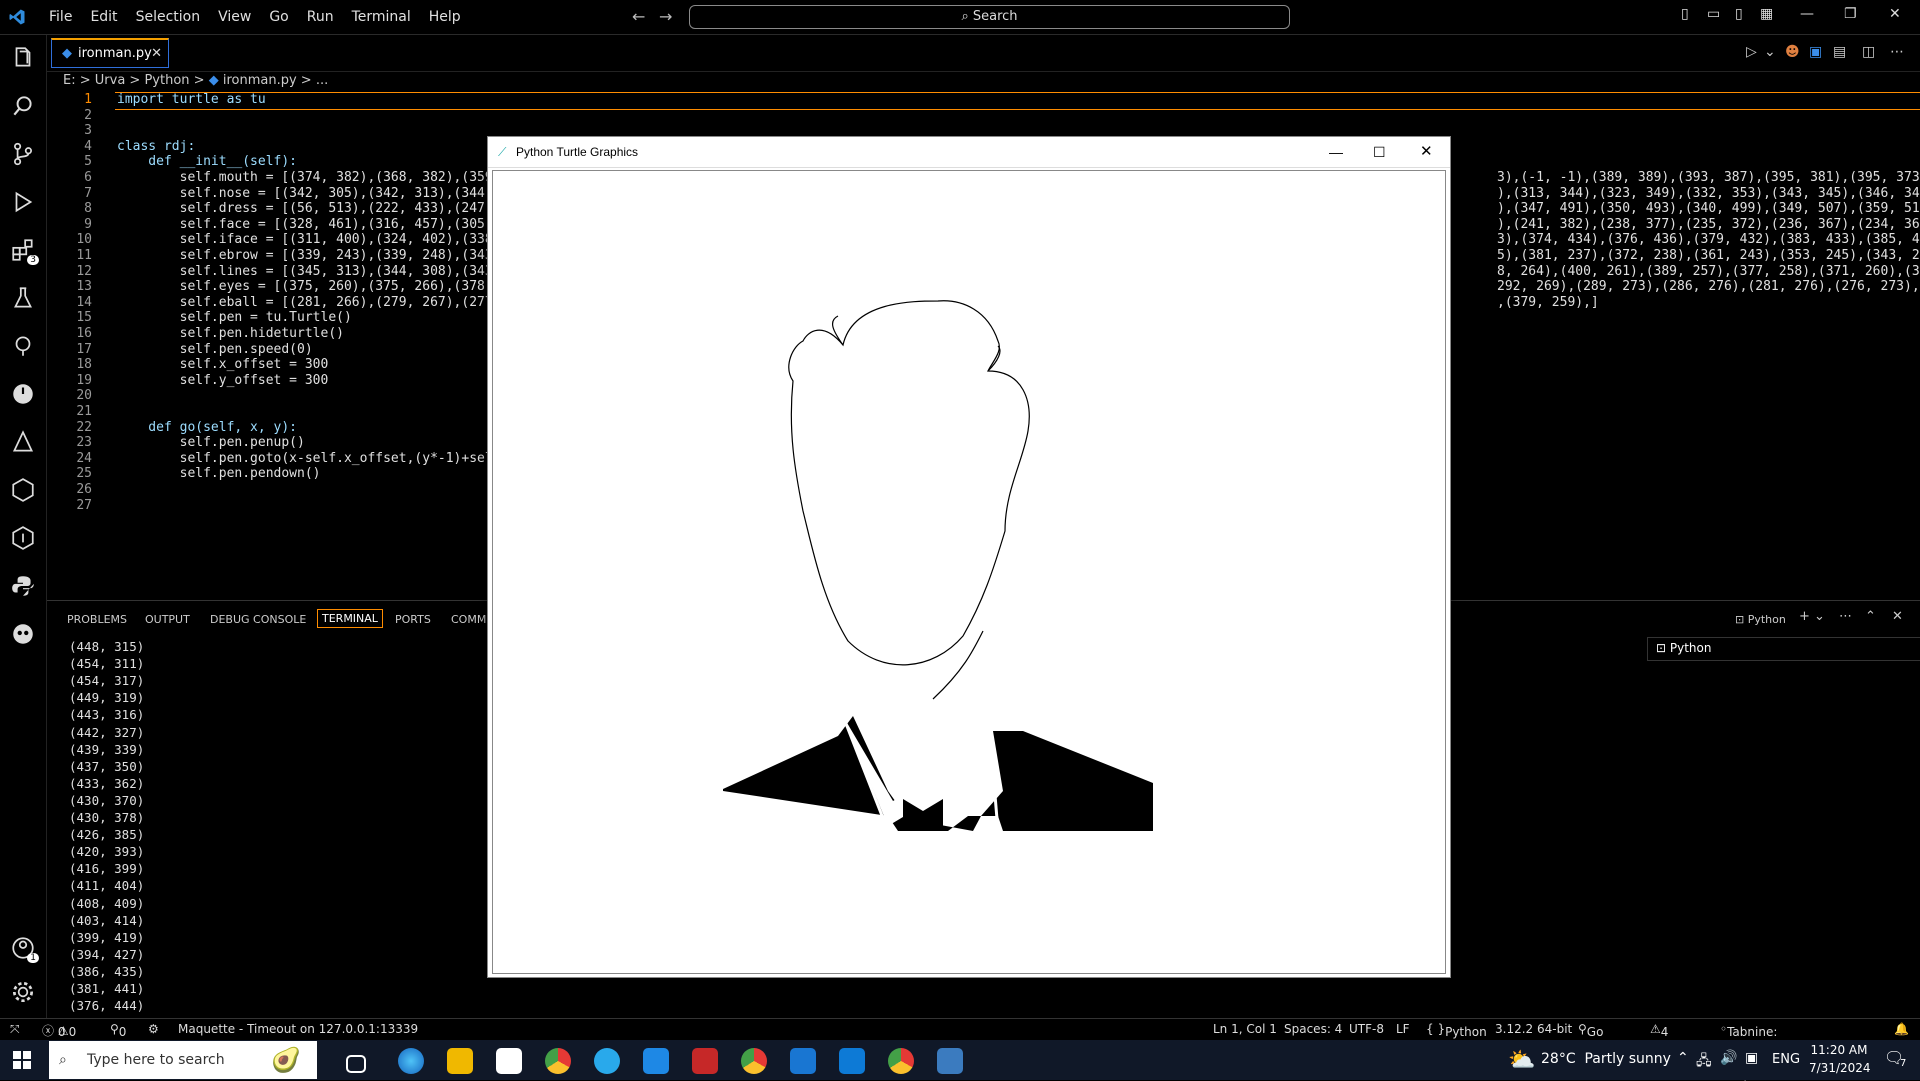 The width and height of the screenshot is (1920, 1081). I want to click on code-line: class rdj:, so click(156, 146).